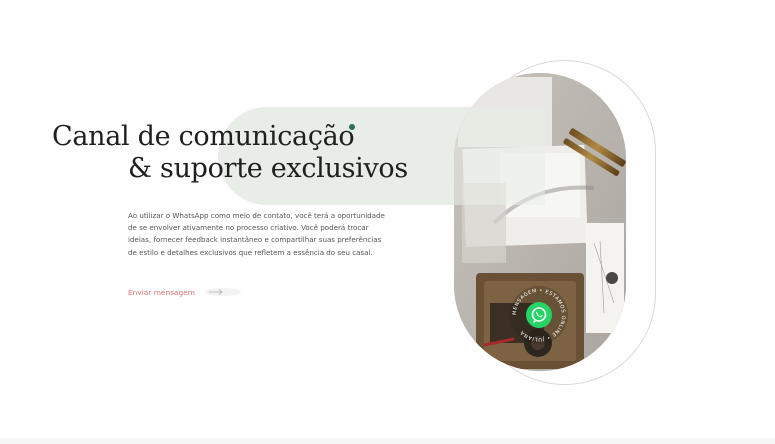 The image size is (775, 444). What do you see at coordinates (352, 127) in the screenshot?
I see `accent-dot` at bounding box center [352, 127].